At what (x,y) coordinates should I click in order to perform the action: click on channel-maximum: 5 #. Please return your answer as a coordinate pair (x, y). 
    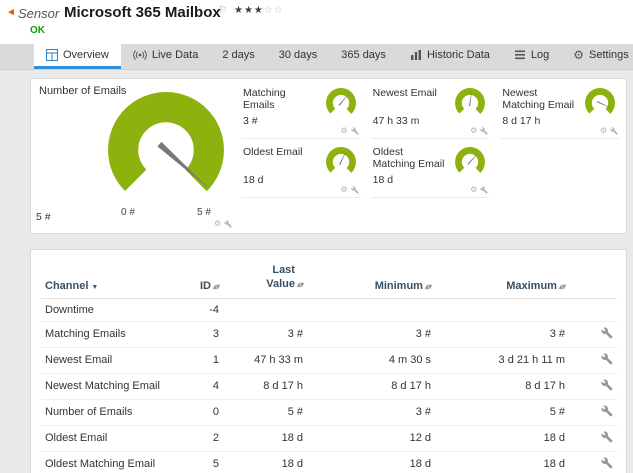
    Looking at the image, I should click on (502, 412).